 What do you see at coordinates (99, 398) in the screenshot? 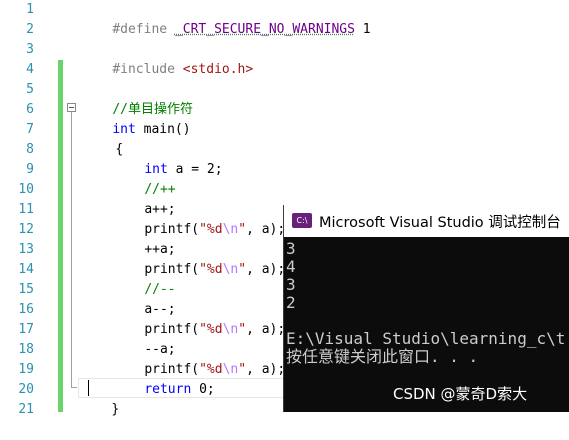
I see `code-line: }` at bounding box center [99, 398].